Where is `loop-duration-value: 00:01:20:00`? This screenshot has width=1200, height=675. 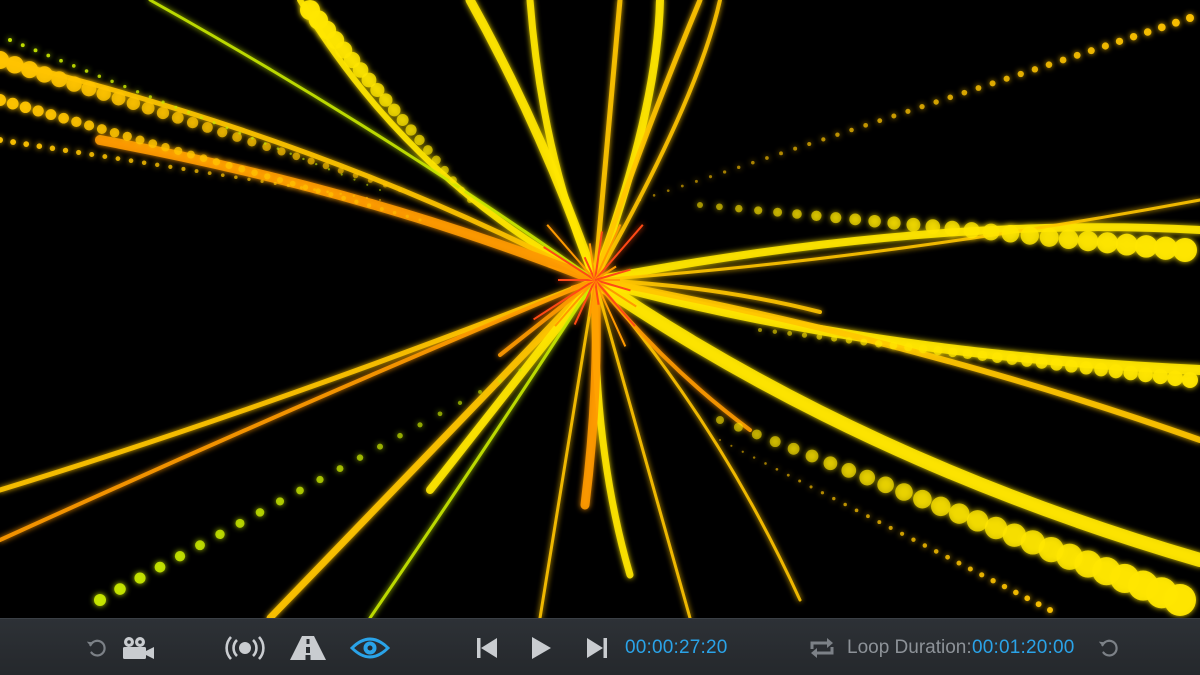 loop-duration-value: 00:01:20:00 is located at coordinates (1023, 647).